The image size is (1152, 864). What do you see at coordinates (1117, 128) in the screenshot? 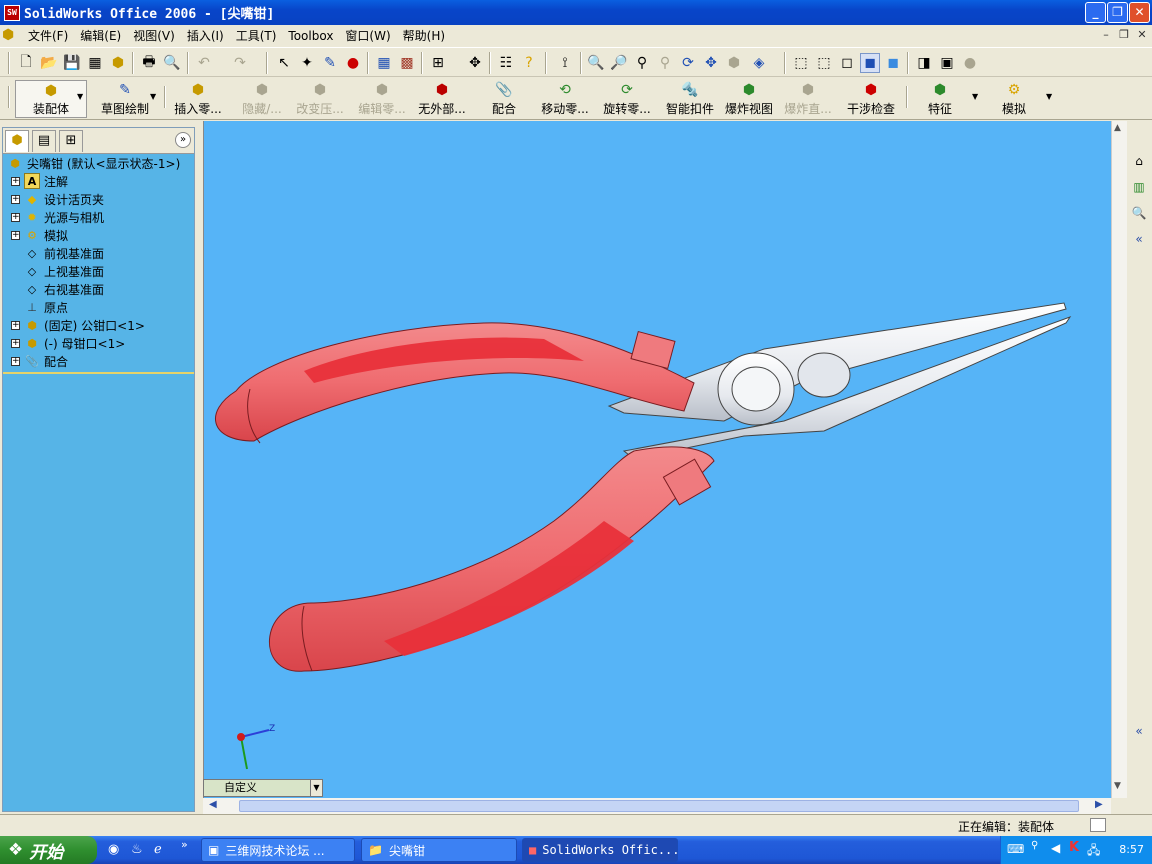
I see `scroll-up-icon: ▲` at bounding box center [1117, 128].